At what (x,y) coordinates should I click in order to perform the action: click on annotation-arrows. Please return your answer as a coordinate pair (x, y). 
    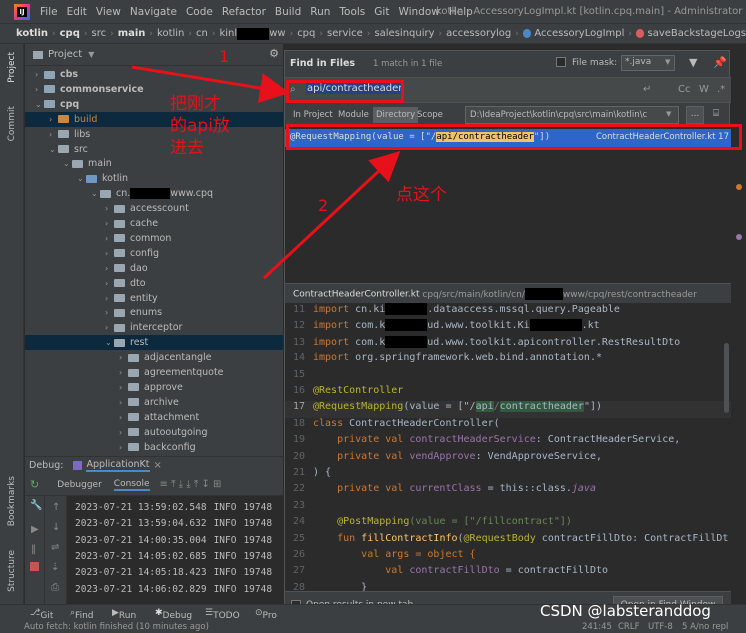
    Looking at the image, I should click on (266, 172).